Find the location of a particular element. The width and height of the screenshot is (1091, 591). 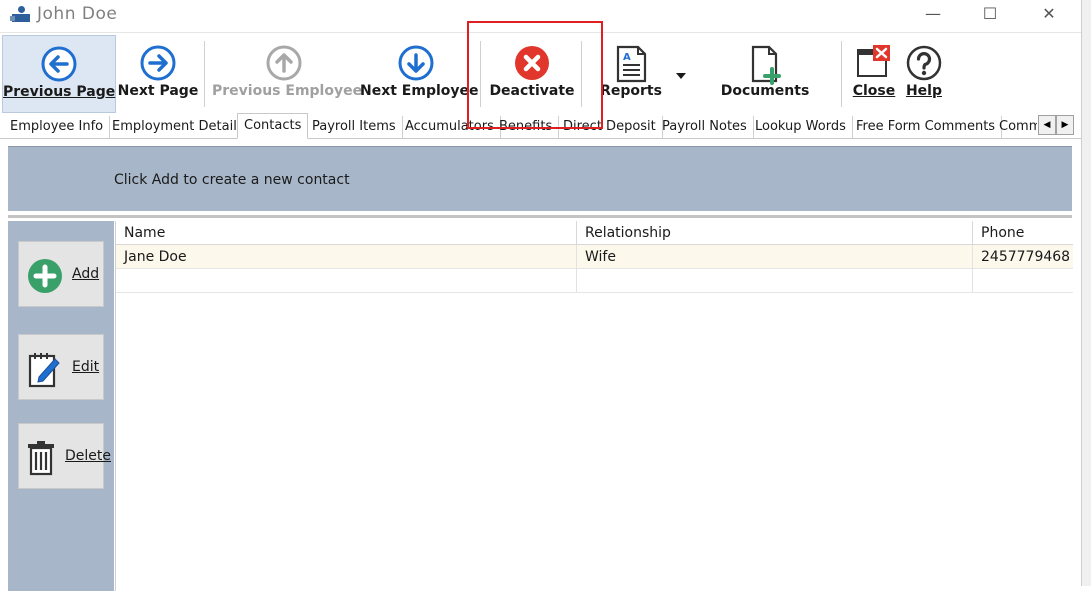

previous-page-button: Previous Page is located at coordinates (59, 74).